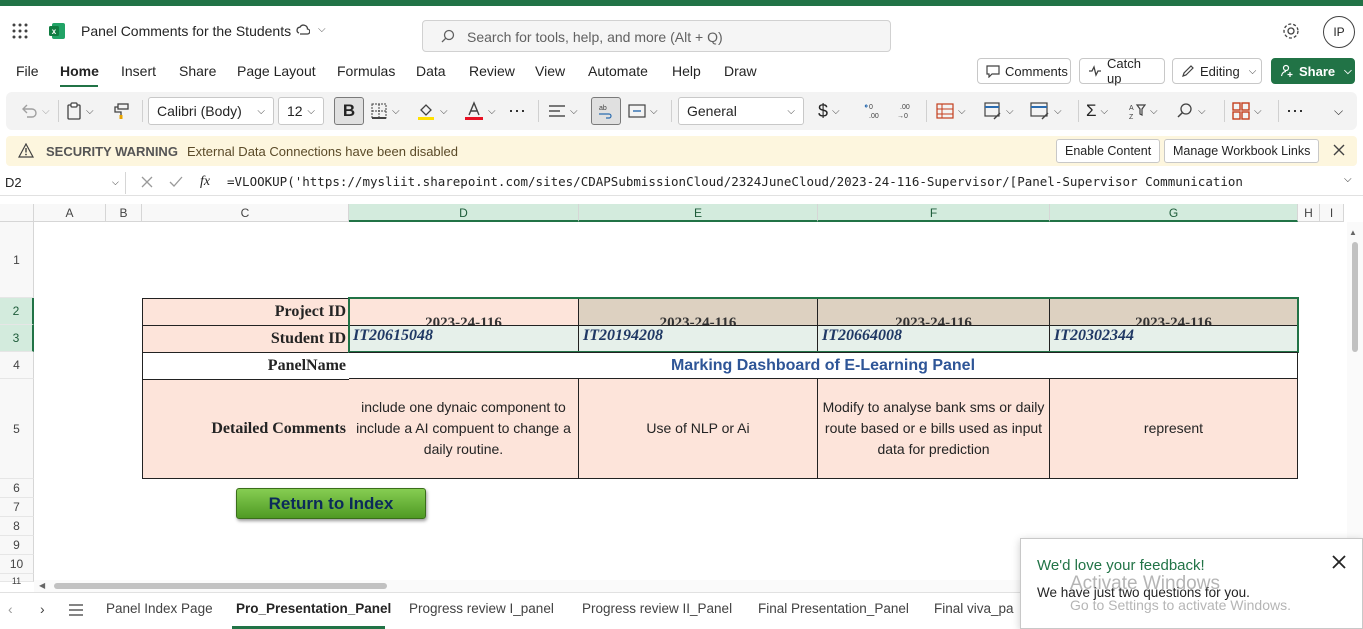 The height and width of the screenshot is (629, 1363). Describe the element at coordinates (464, 338) in the screenshot. I see `student-id-cell: IT20615048` at that location.